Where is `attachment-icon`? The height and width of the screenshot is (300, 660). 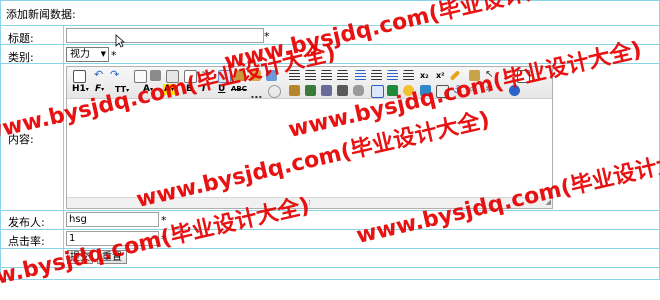
attachment-icon is located at coordinates (358, 90).